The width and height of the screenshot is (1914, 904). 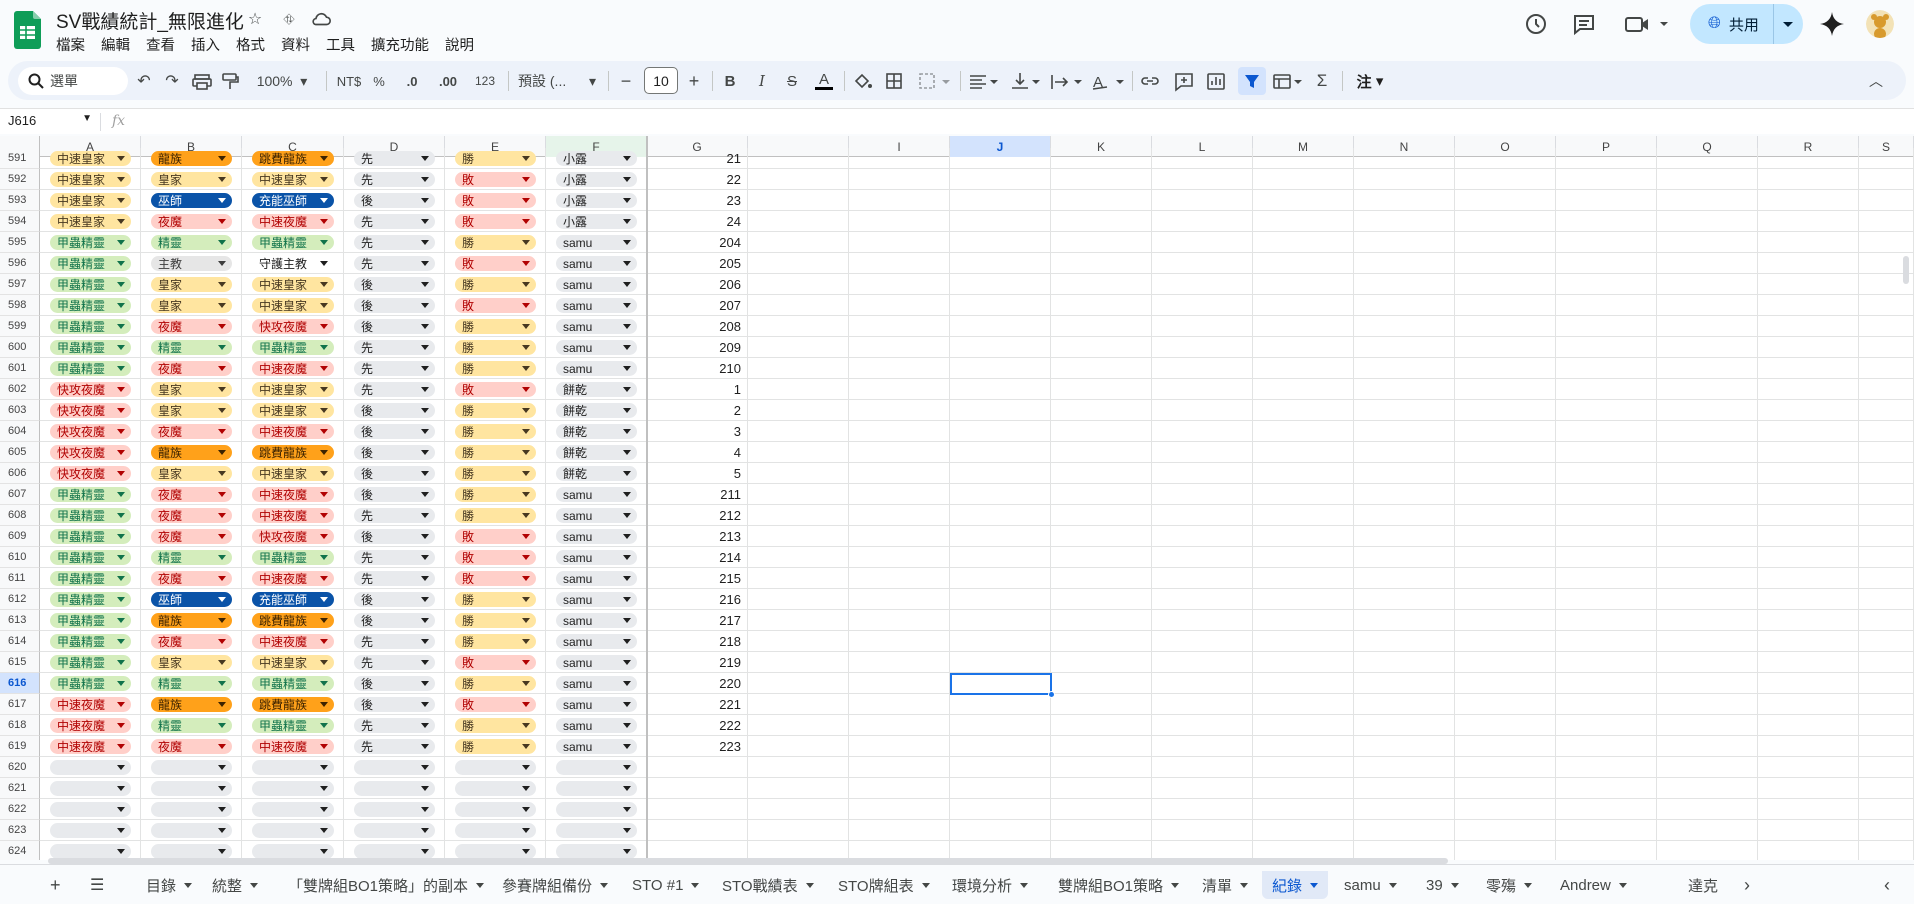 What do you see at coordinates (1216, 81) in the screenshot?
I see `chart-icon` at bounding box center [1216, 81].